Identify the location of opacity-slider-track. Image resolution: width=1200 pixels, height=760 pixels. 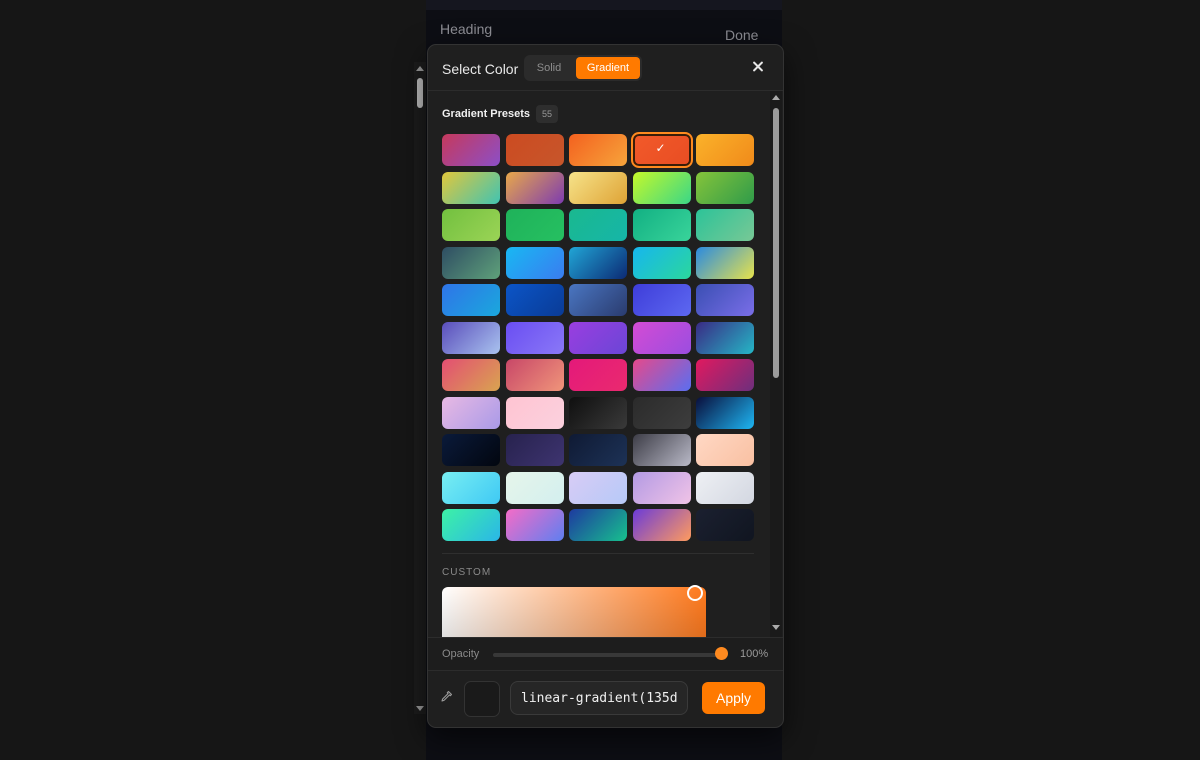
(608, 655).